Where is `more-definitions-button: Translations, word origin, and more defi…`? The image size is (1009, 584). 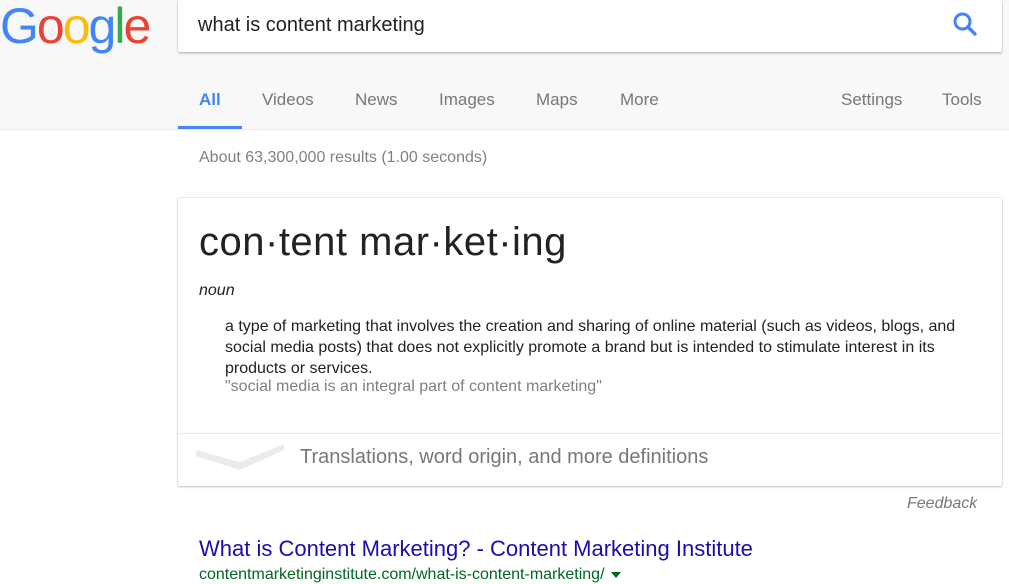
more-definitions-button: Translations, word origin, and more defi… is located at coordinates (590, 460).